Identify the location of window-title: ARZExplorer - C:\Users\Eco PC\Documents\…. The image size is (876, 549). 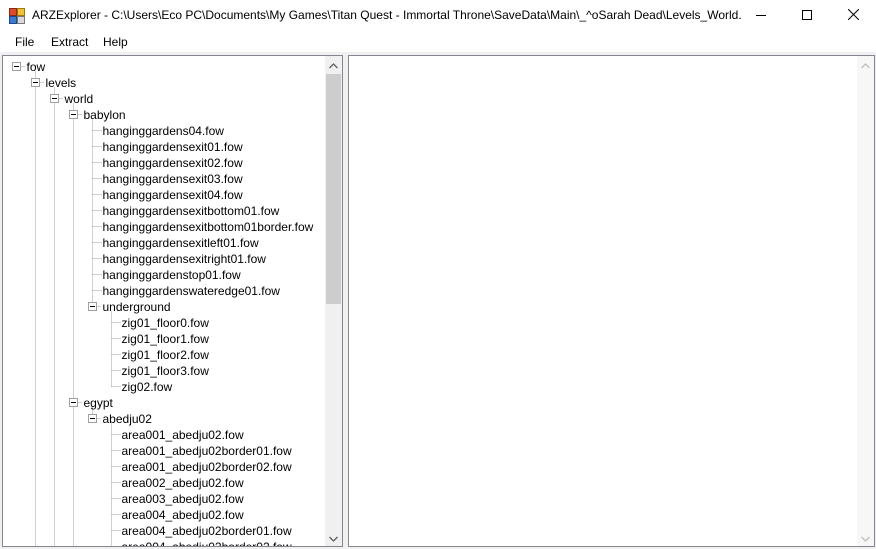
(387, 15).